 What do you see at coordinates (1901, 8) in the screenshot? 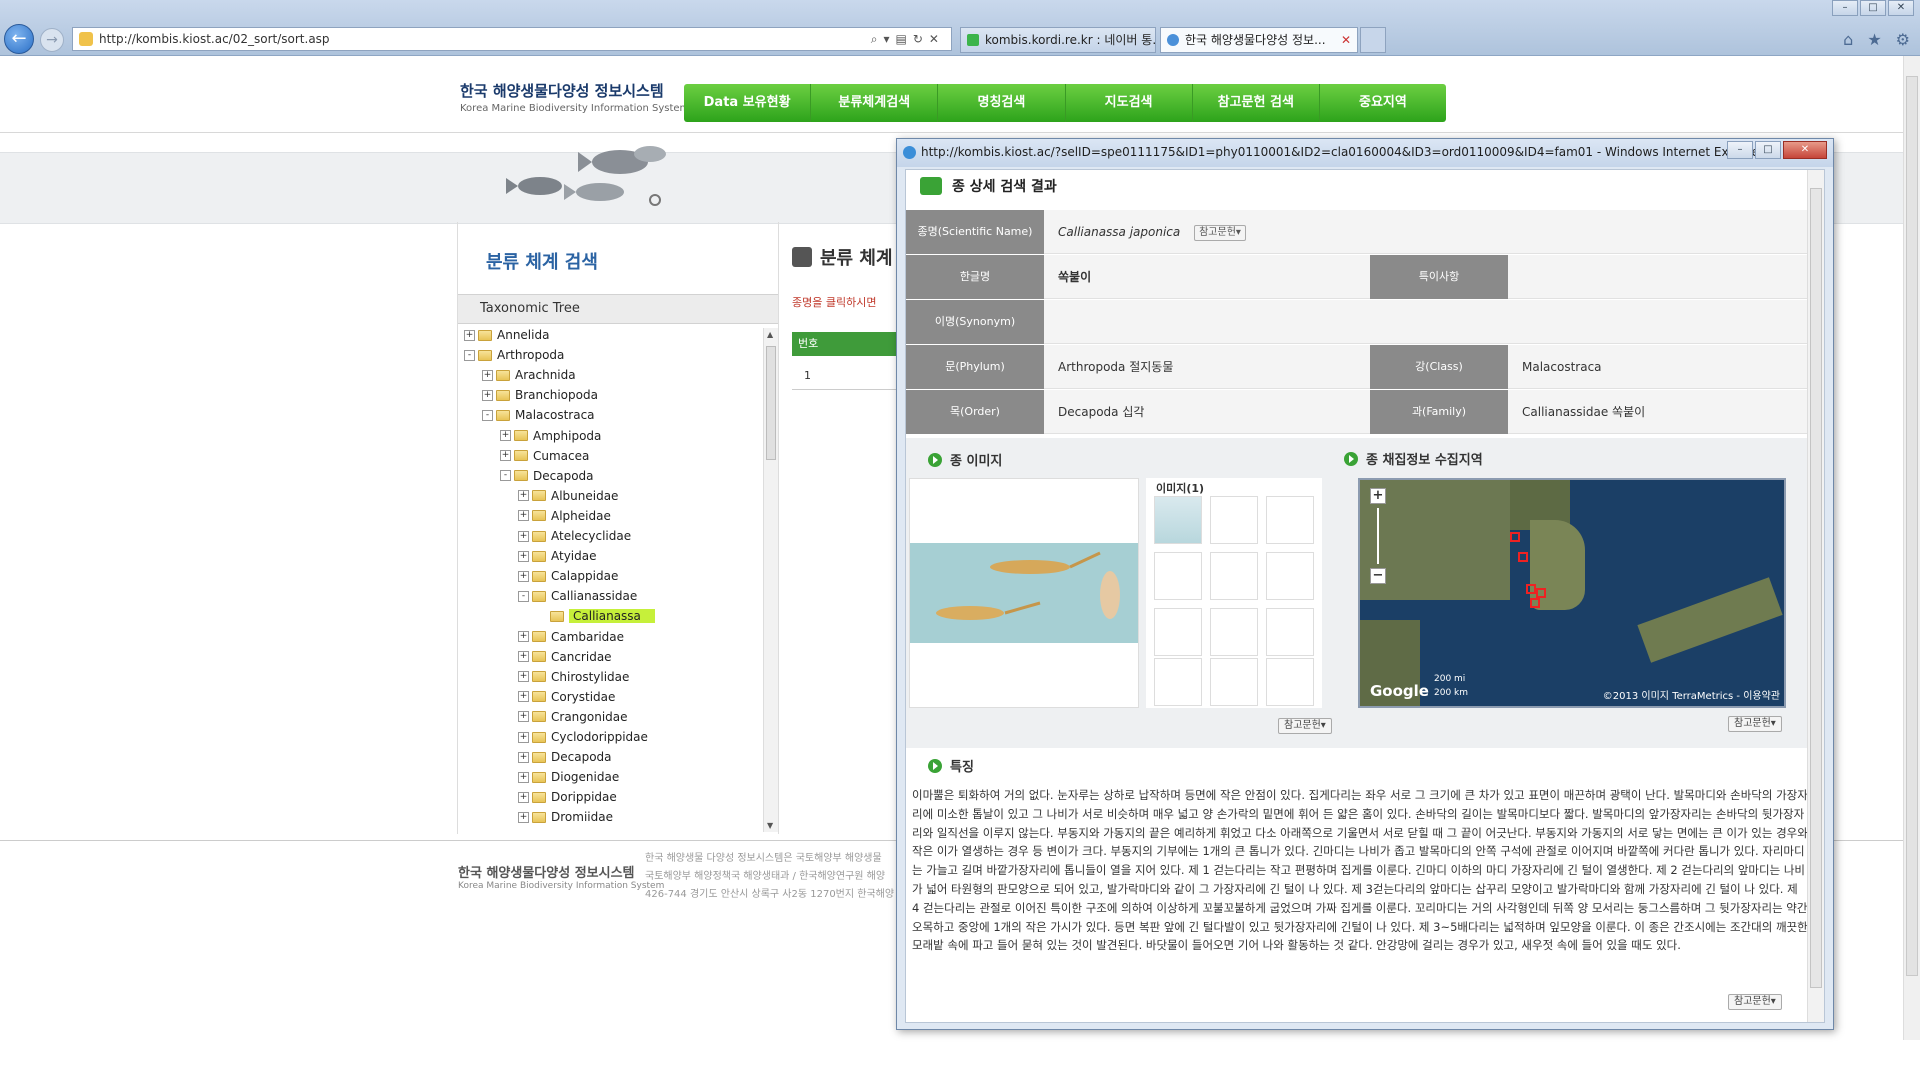
I see `close-window-button: ✕` at bounding box center [1901, 8].